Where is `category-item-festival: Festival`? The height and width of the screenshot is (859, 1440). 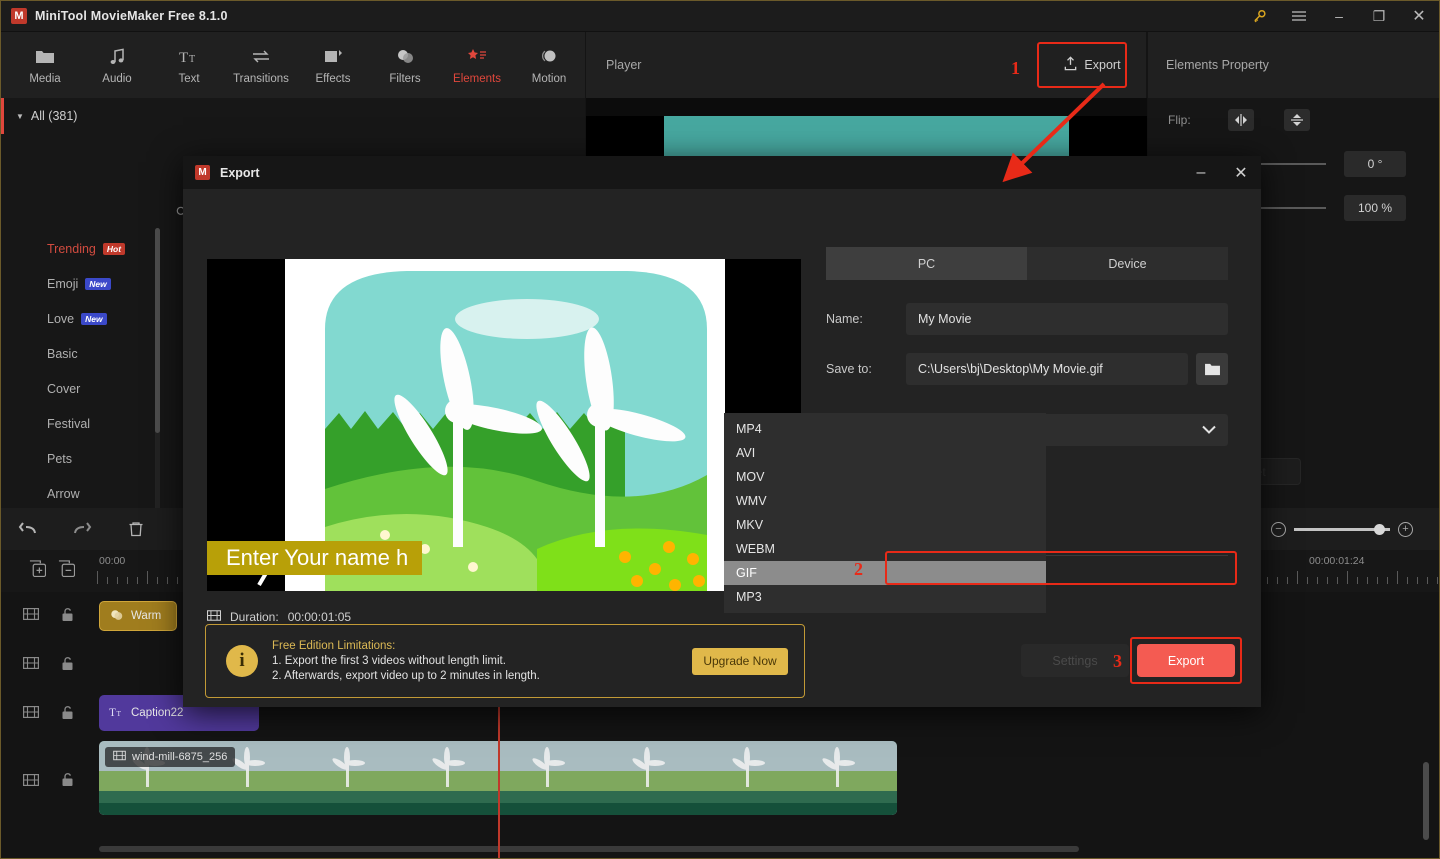 category-item-festival: Festival is located at coordinates (81, 423).